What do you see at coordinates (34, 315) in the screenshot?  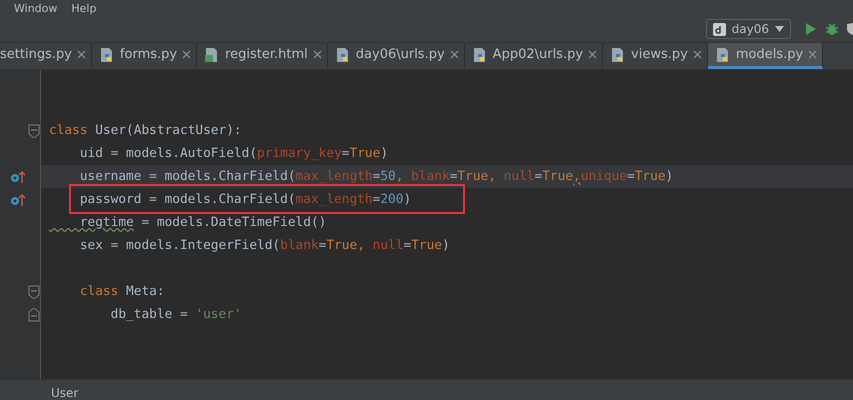 I see `fold-end-marker-icon` at bounding box center [34, 315].